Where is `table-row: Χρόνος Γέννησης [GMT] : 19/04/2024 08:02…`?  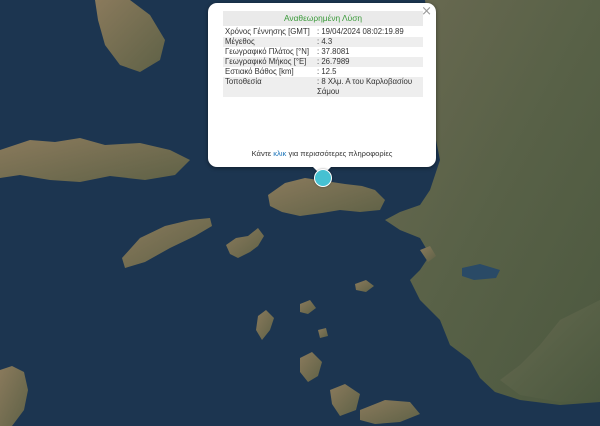 table-row: Χρόνος Γέννησης [GMT] : 19/04/2024 08:02… is located at coordinates (323, 32).